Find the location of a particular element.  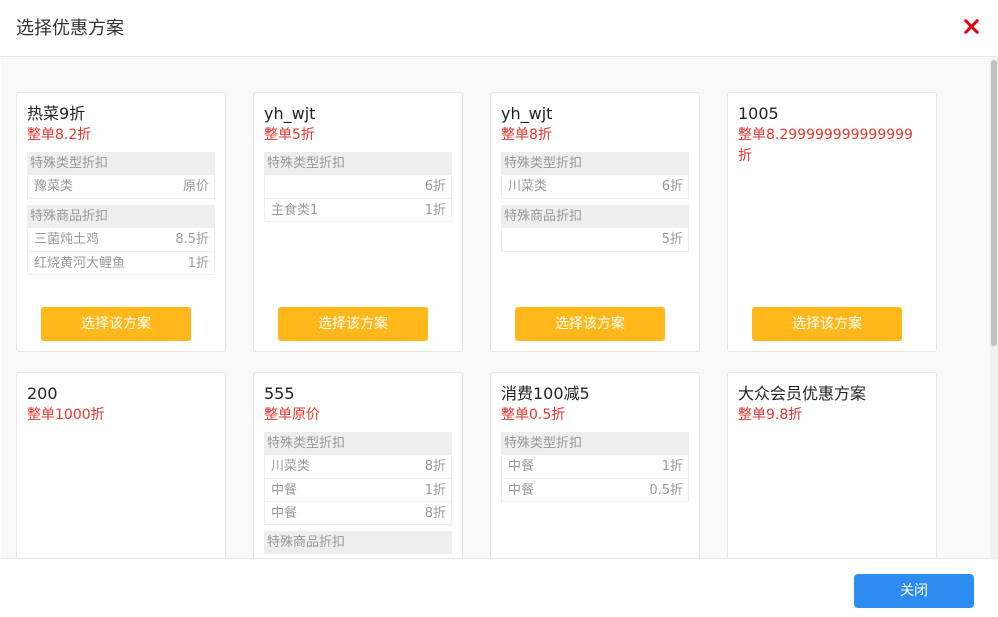

plan-discount: 整单8.2折 is located at coordinates (59, 135).